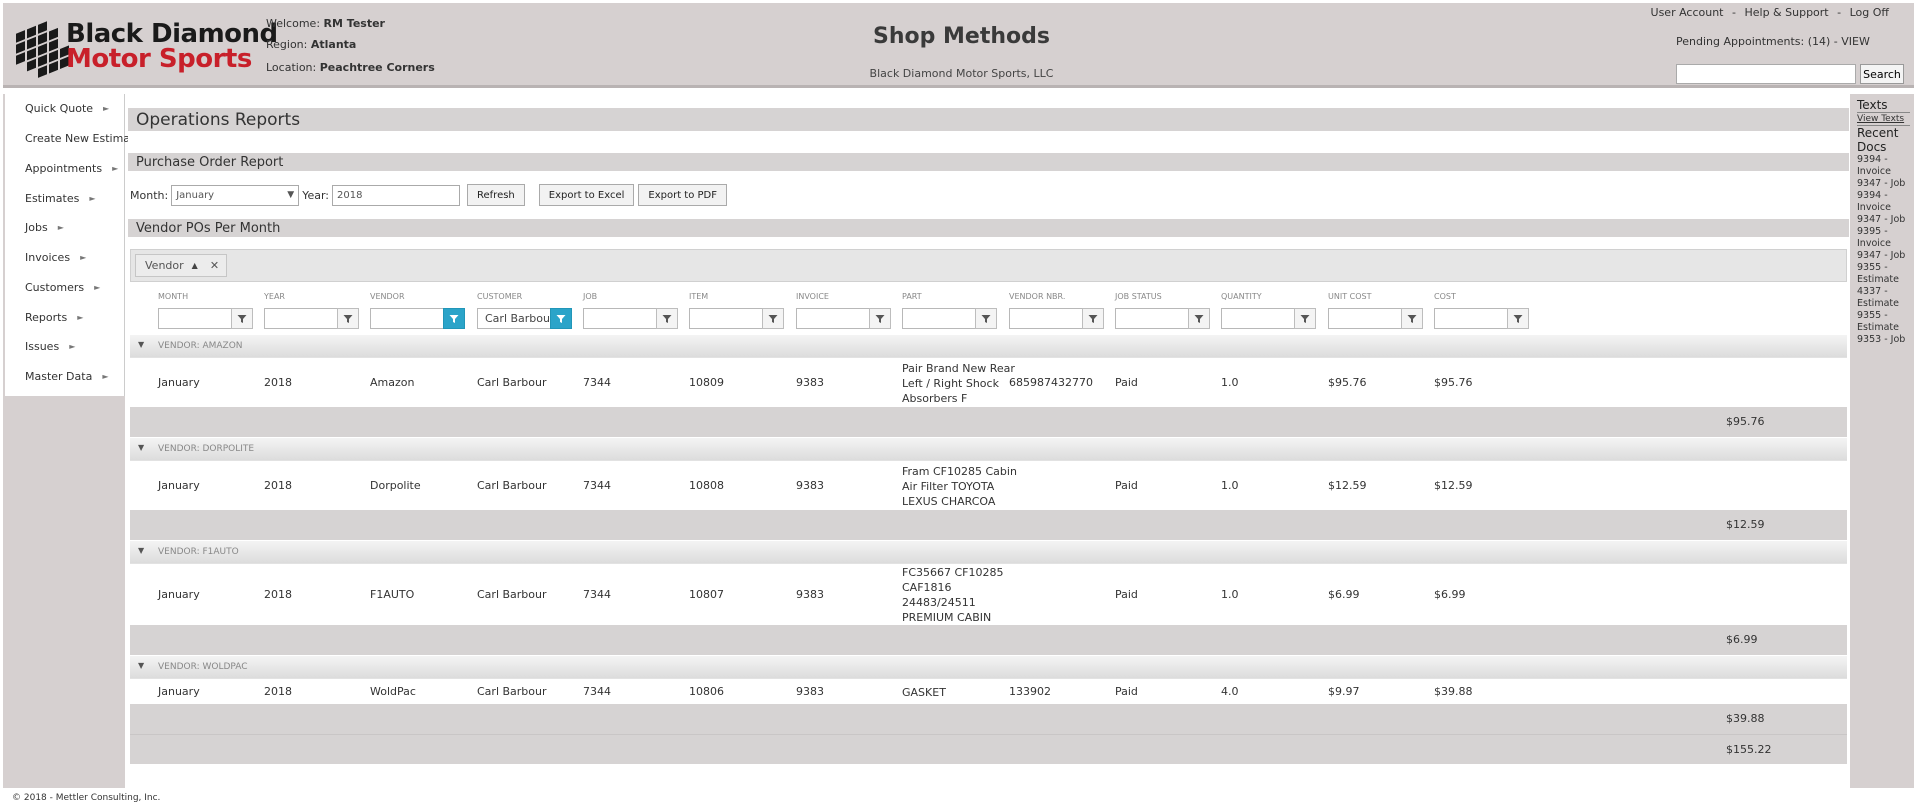 Image resolution: width=1917 pixels, height=804 pixels. What do you see at coordinates (1037, 296) in the screenshot?
I see `column-header-vendor-nbr: VENDOR NBR.` at bounding box center [1037, 296].